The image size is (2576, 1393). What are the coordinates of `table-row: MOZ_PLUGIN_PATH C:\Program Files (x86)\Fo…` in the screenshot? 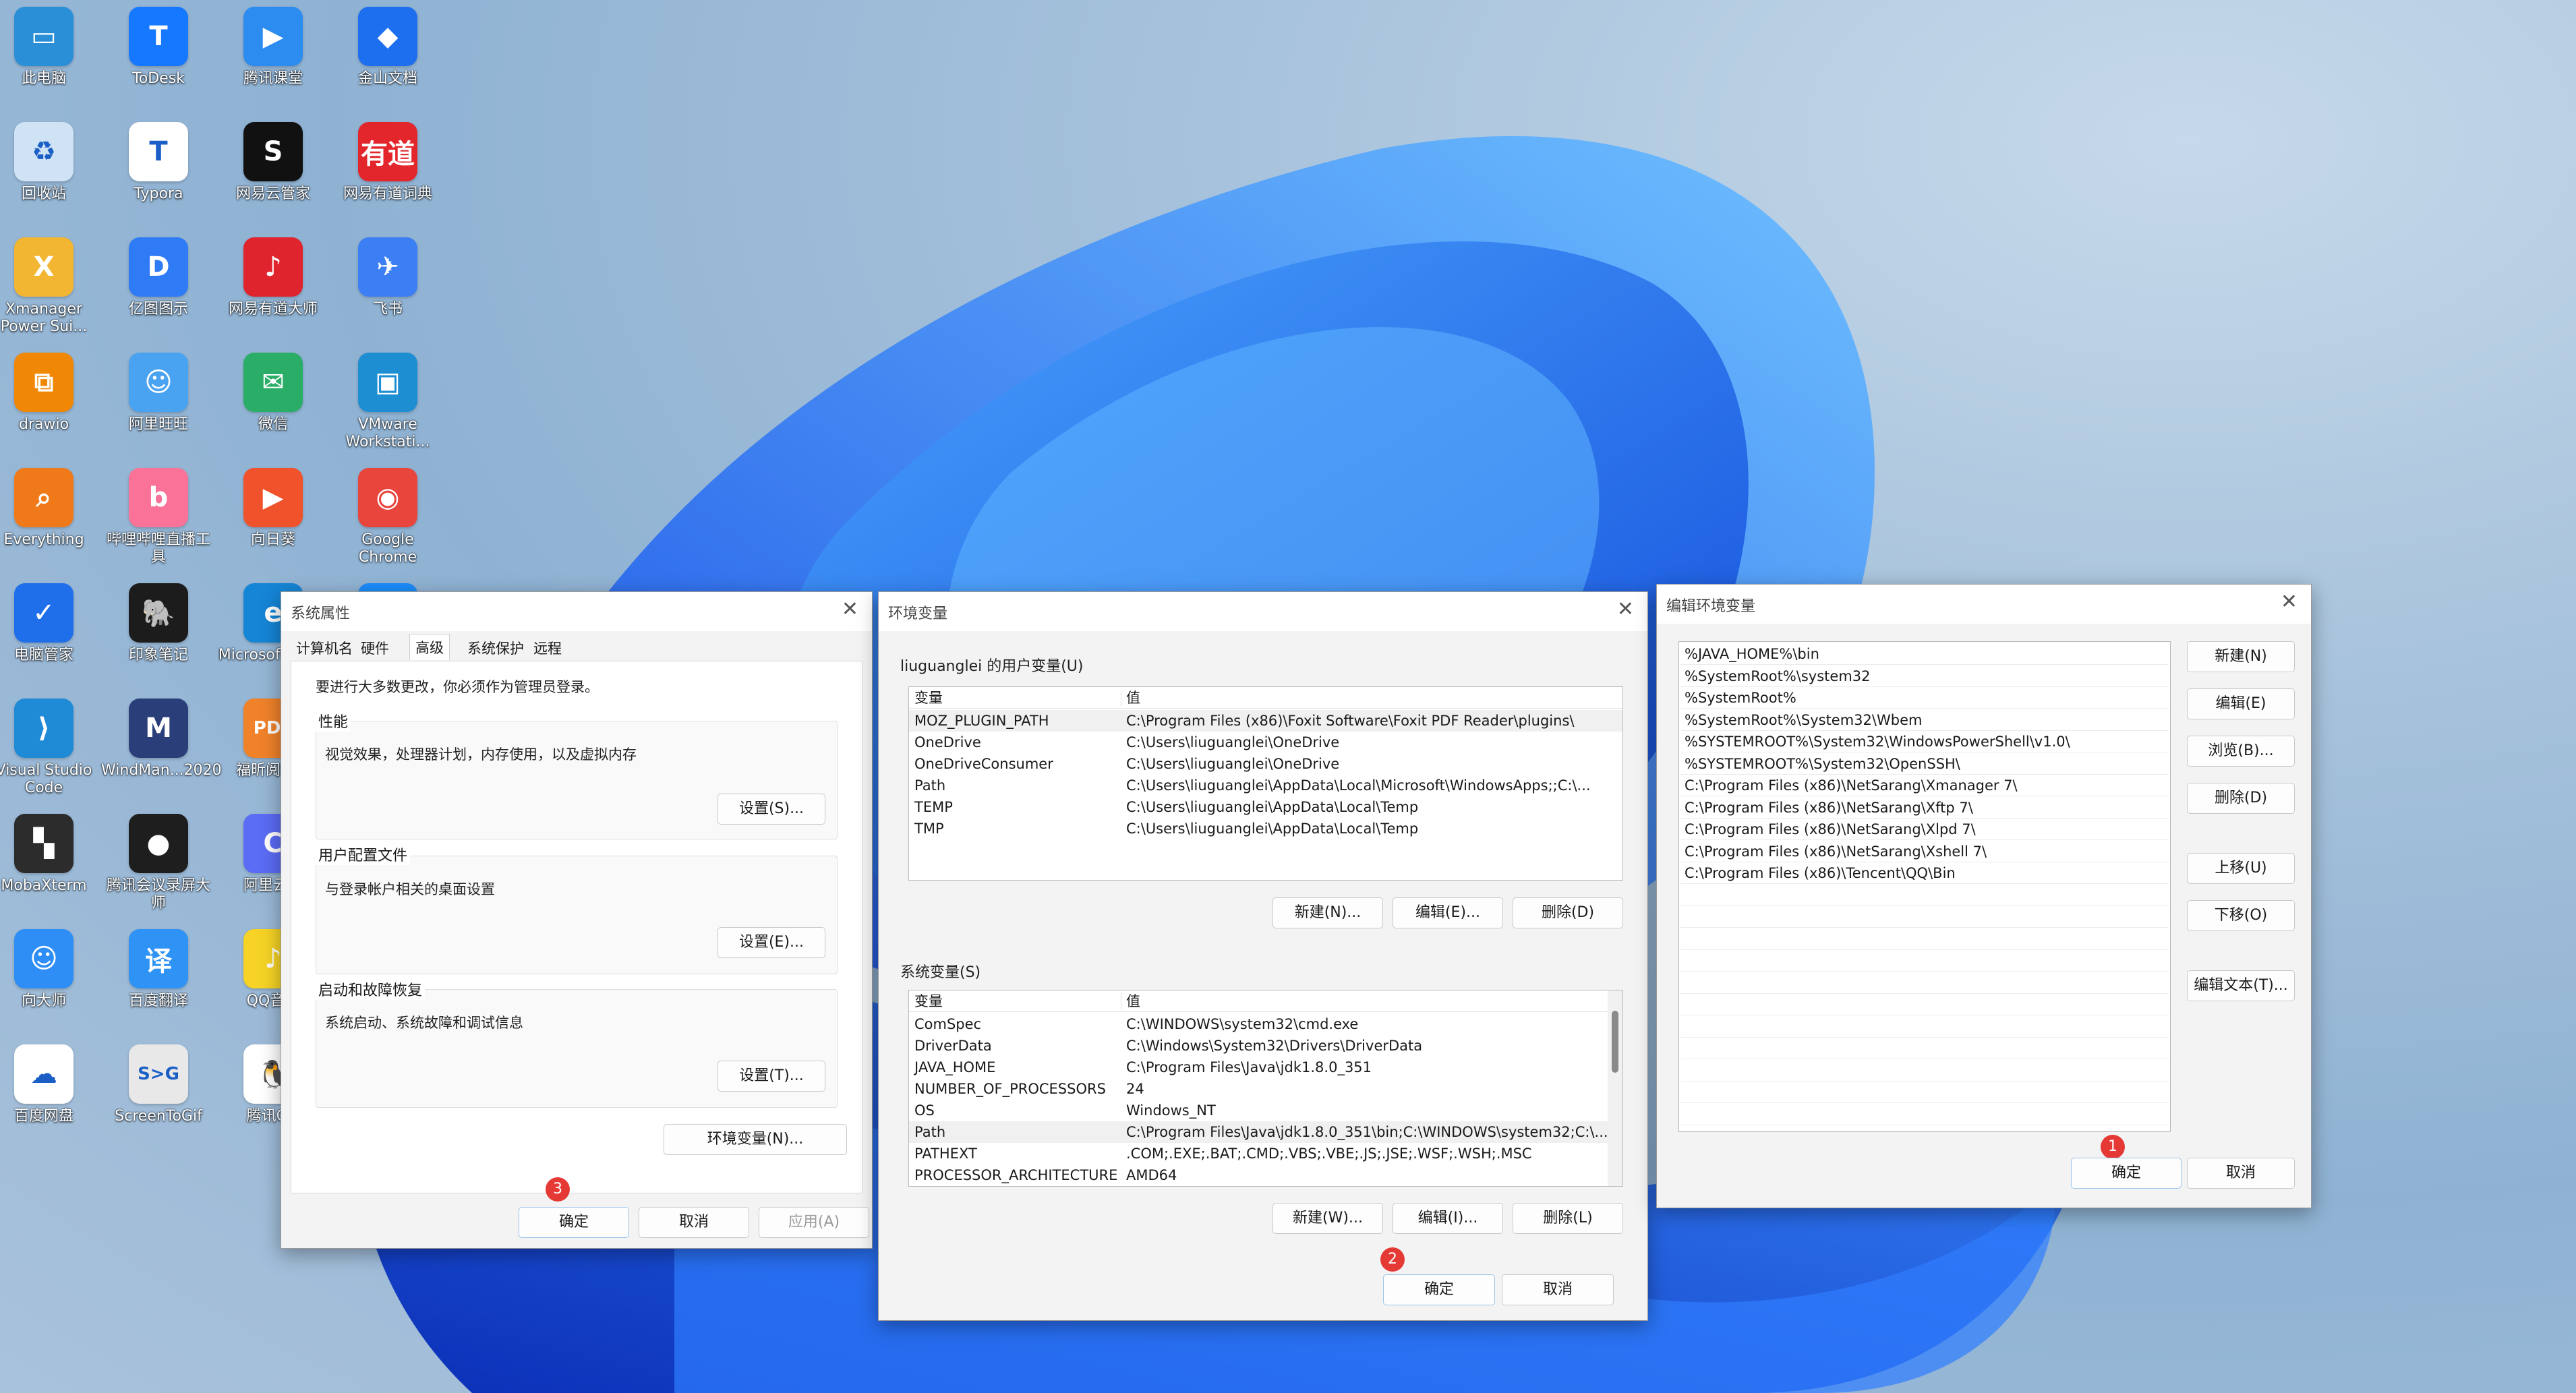 It's located at (1265, 721).